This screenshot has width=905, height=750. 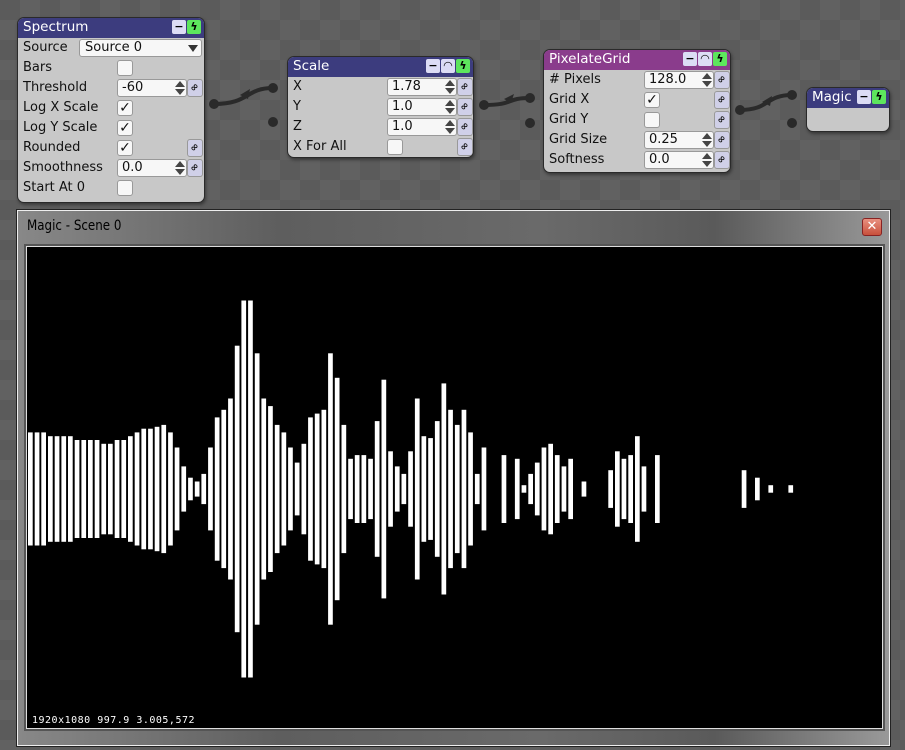 I want to click on x-value: 1.78, so click(x=406, y=86).